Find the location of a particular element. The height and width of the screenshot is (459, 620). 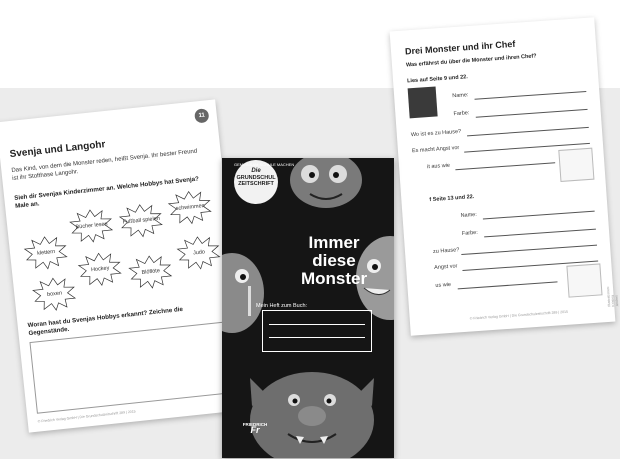

hobby-label: boxen is located at coordinates (54, 294).